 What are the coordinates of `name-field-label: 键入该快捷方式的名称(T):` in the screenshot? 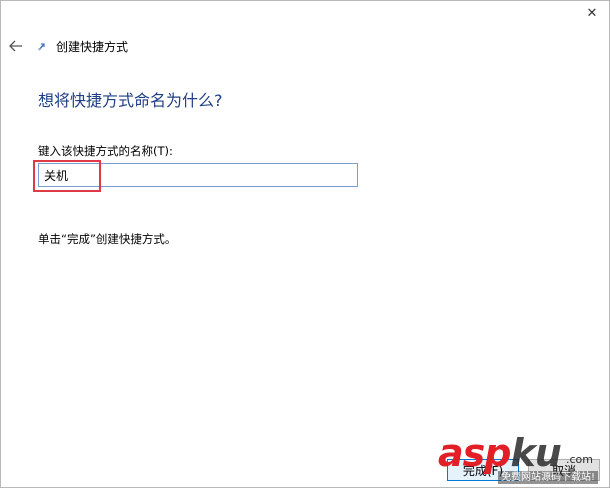 It's located at (105, 151).